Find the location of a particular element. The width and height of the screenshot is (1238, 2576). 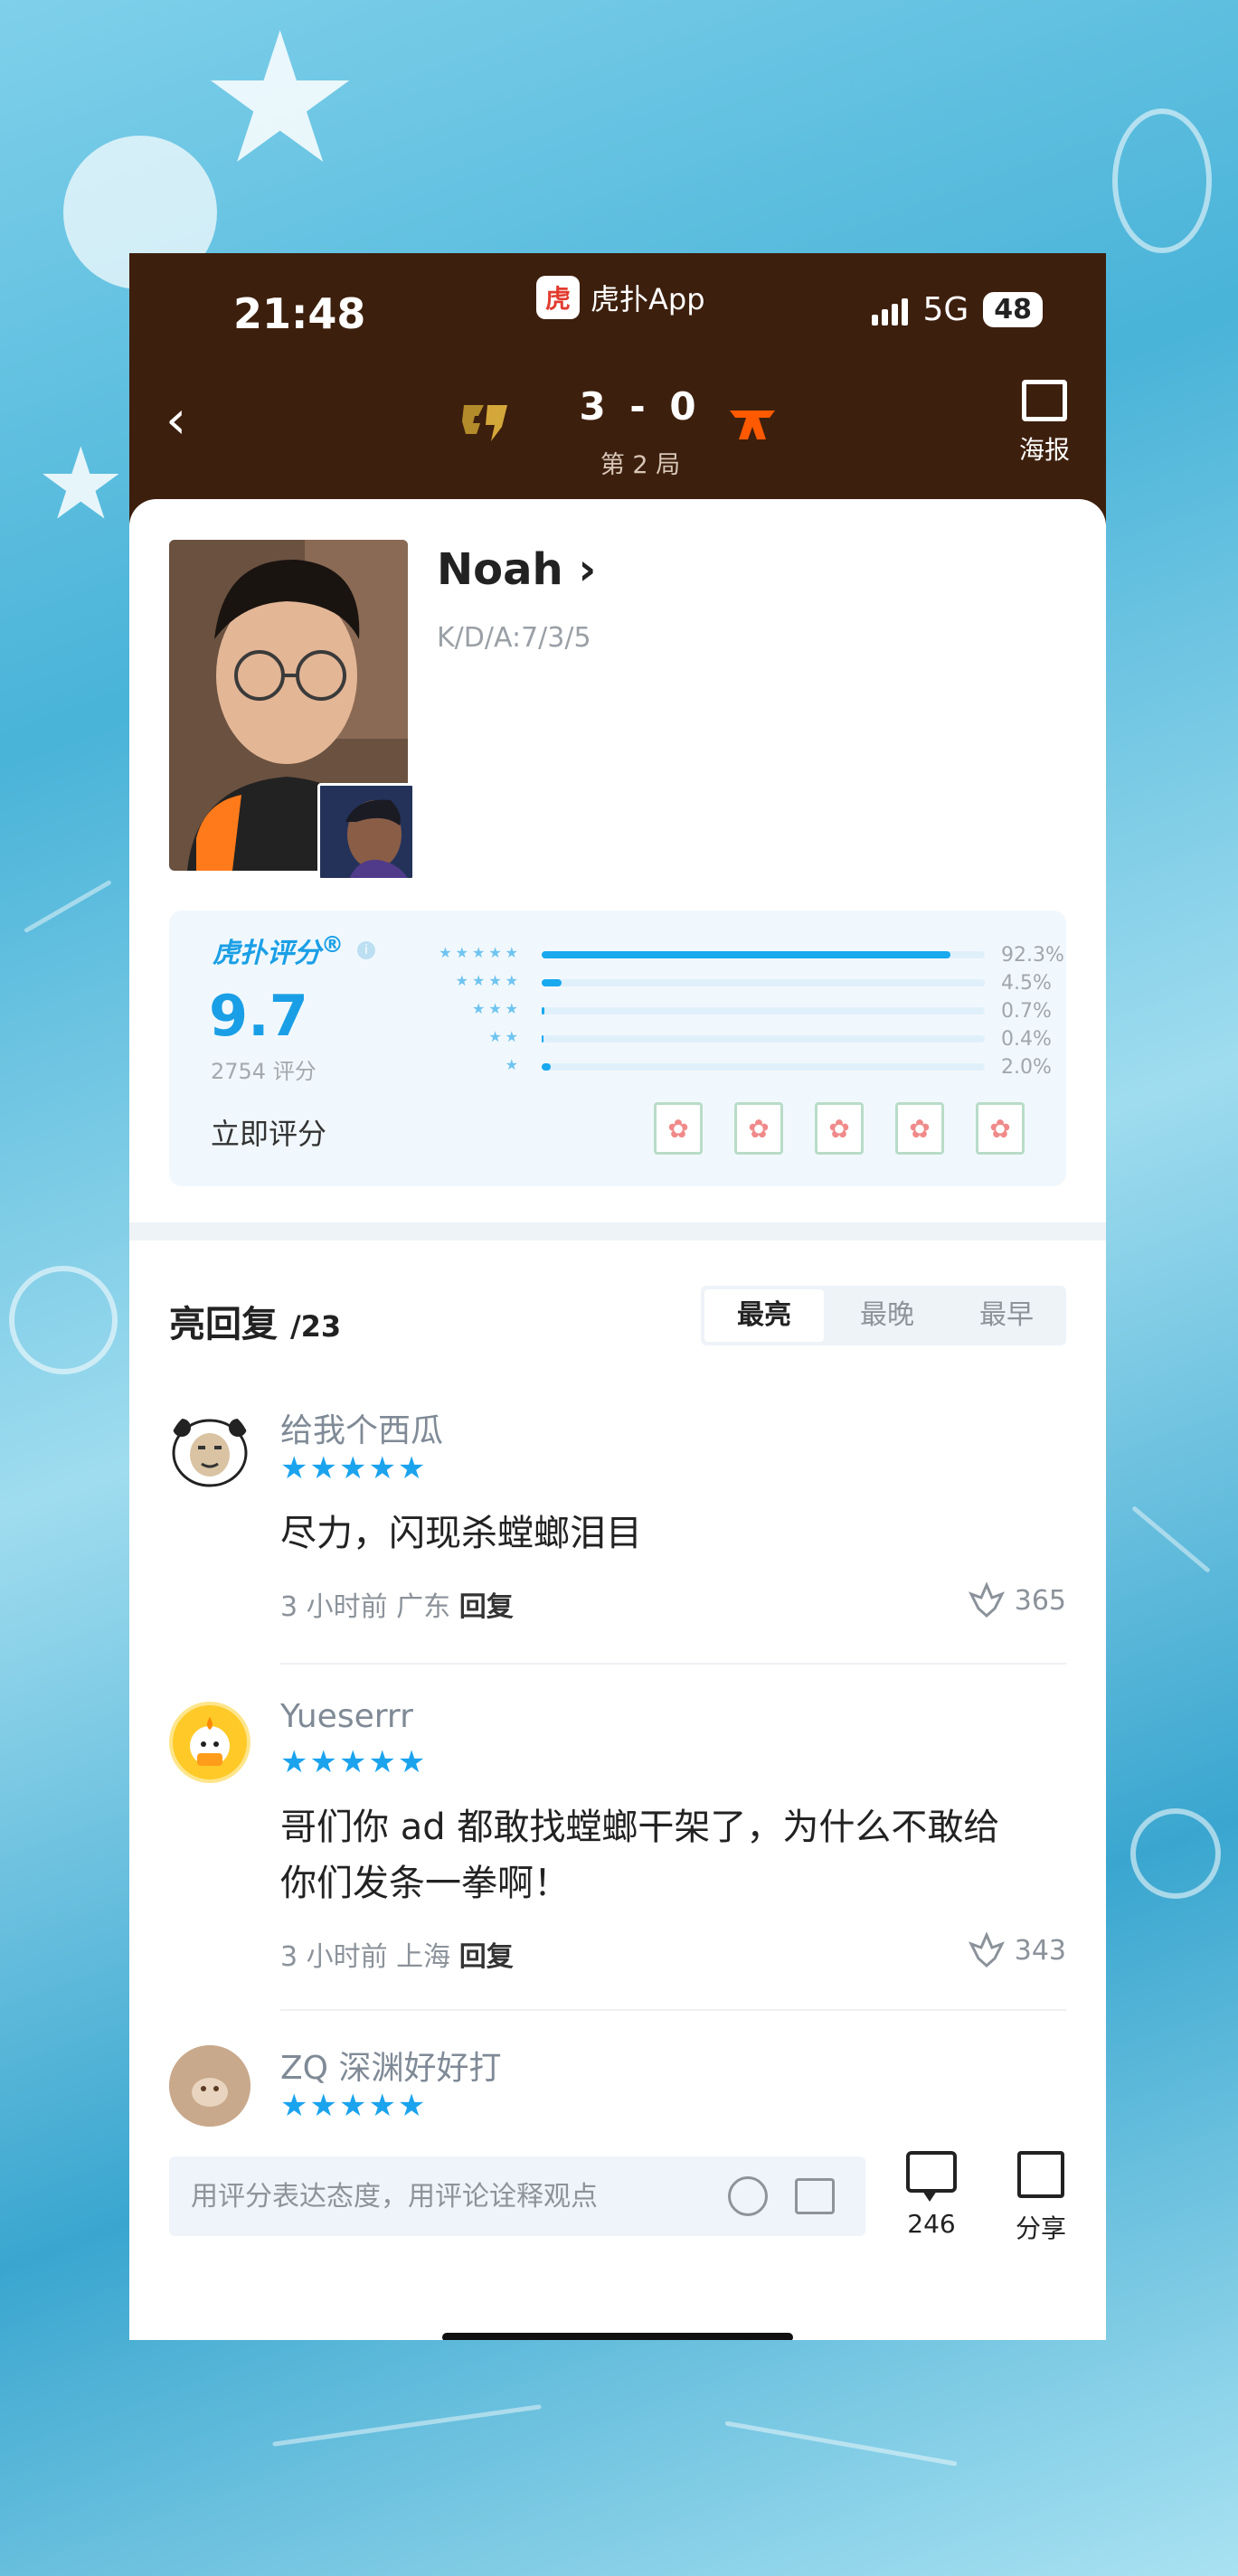

chat-icon is located at coordinates (931, 2176).